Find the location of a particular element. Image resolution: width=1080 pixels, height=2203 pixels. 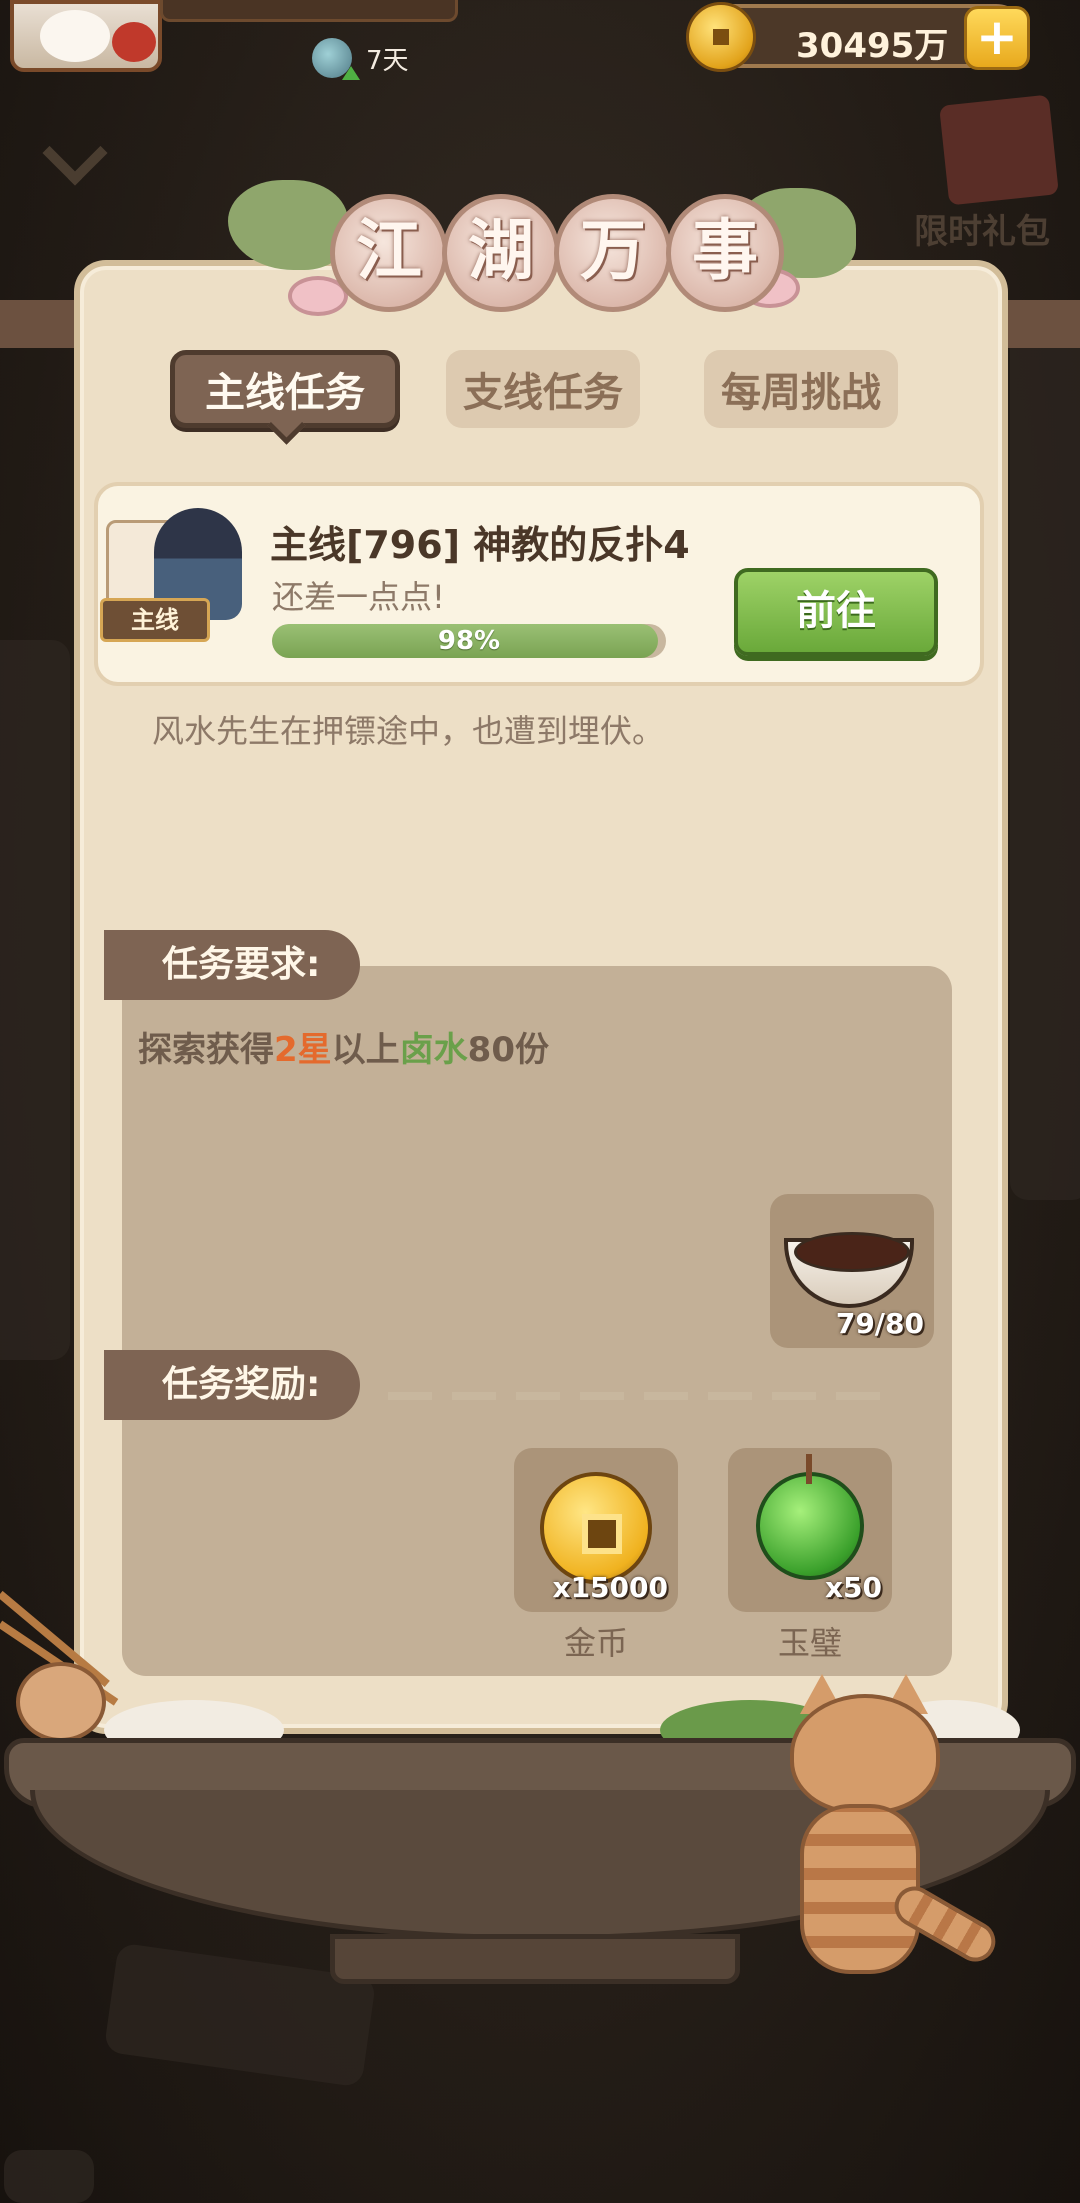

requirement-label: 任务要求: is located at coordinates (232, 965).